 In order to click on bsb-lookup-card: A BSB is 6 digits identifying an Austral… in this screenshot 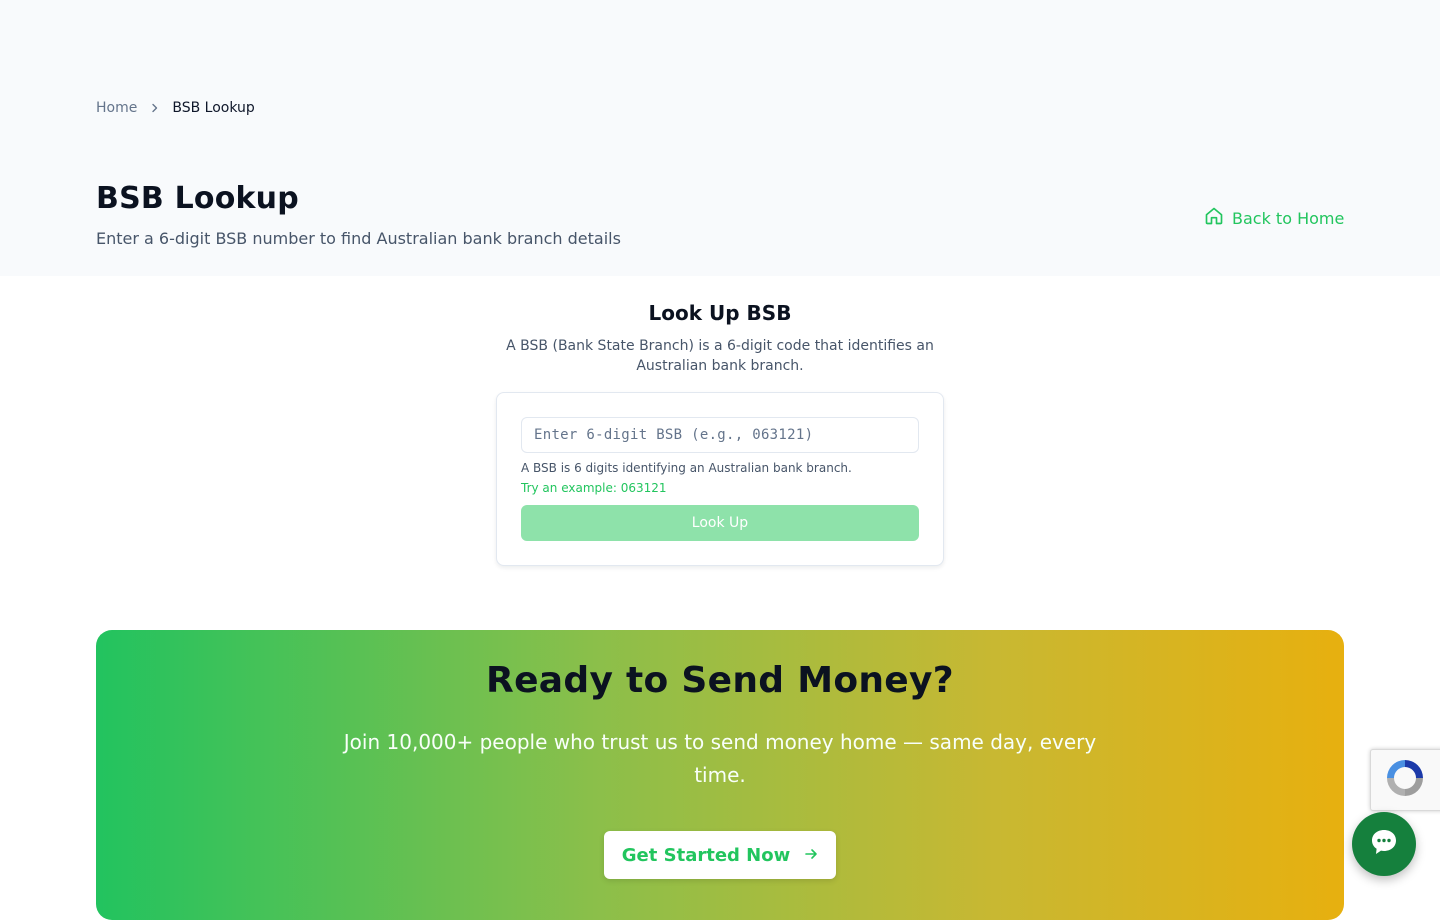, I will do `click(720, 479)`.